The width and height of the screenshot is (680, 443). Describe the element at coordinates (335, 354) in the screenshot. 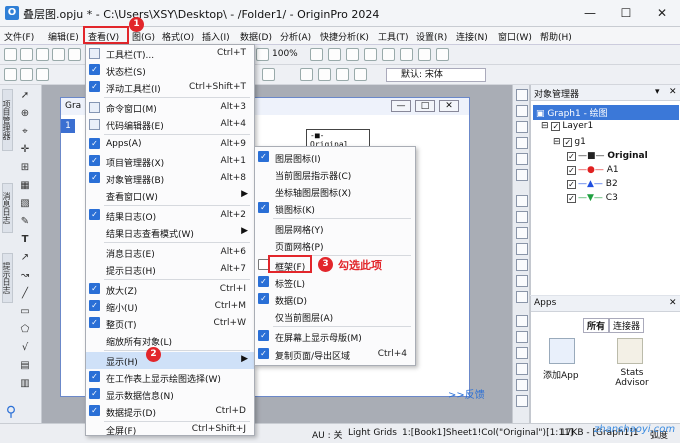

I see `submenu-copy-export-region: ✓ 复制页面/导出区域 Ctrl+4` at that location.